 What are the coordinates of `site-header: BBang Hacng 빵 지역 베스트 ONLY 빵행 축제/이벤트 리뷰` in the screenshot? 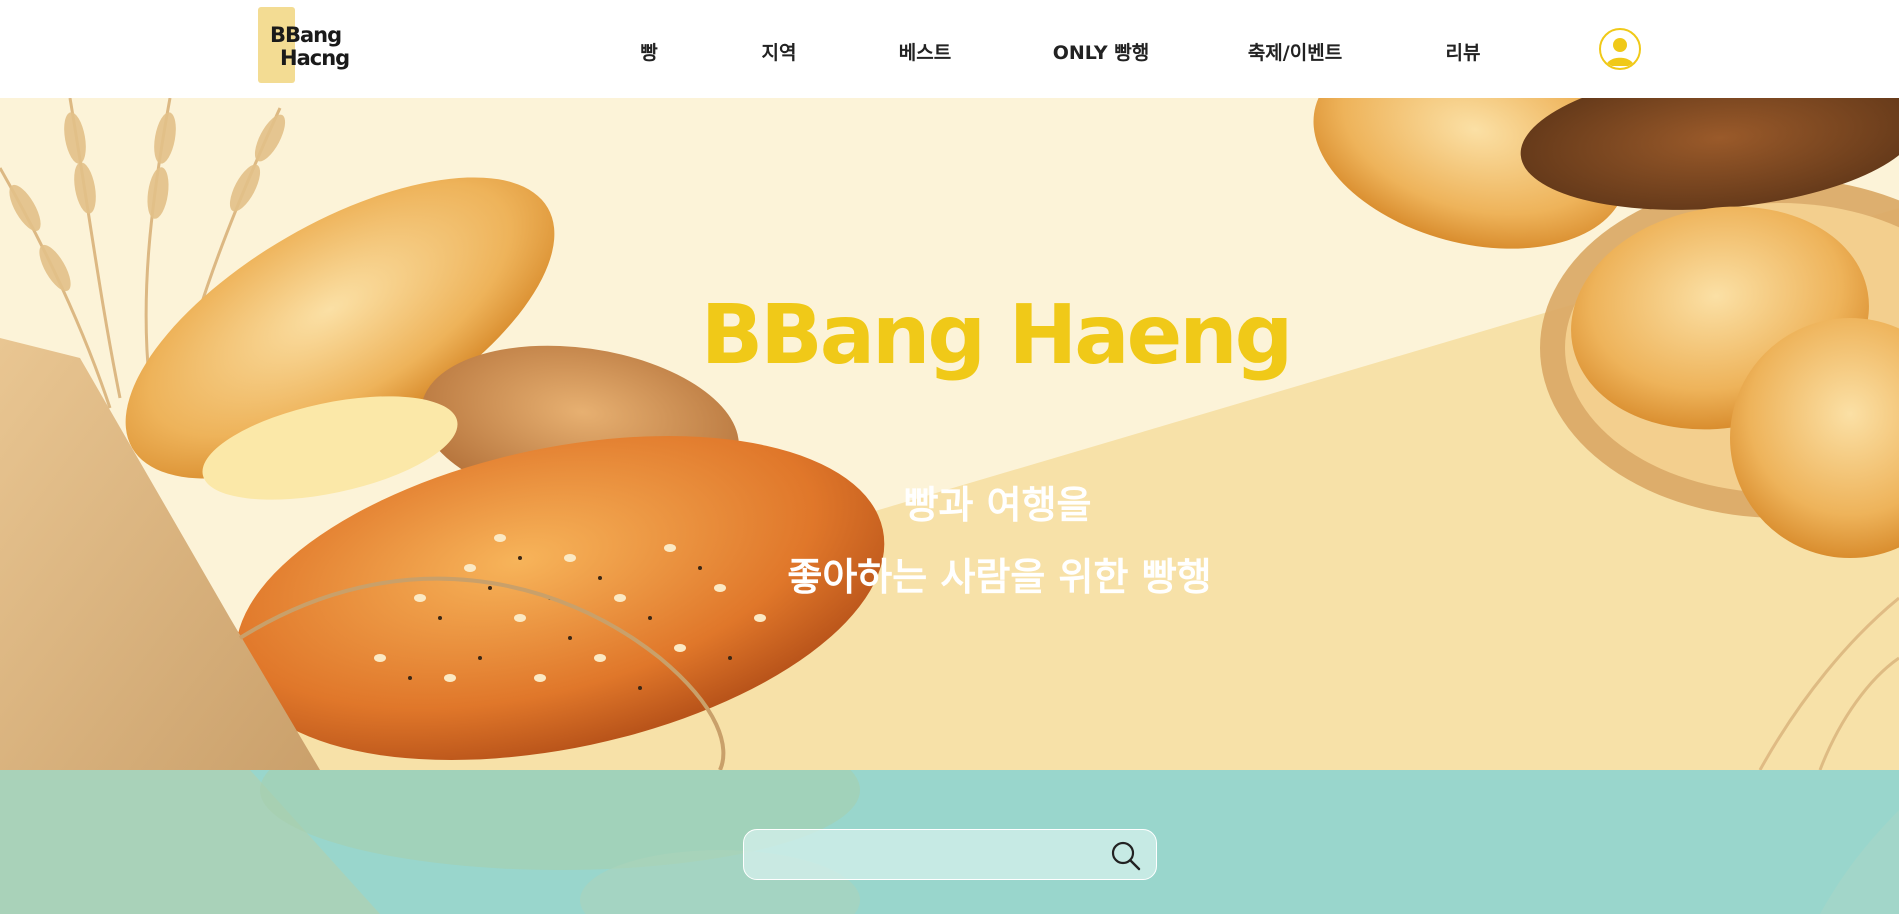 It's located at (949, 49).